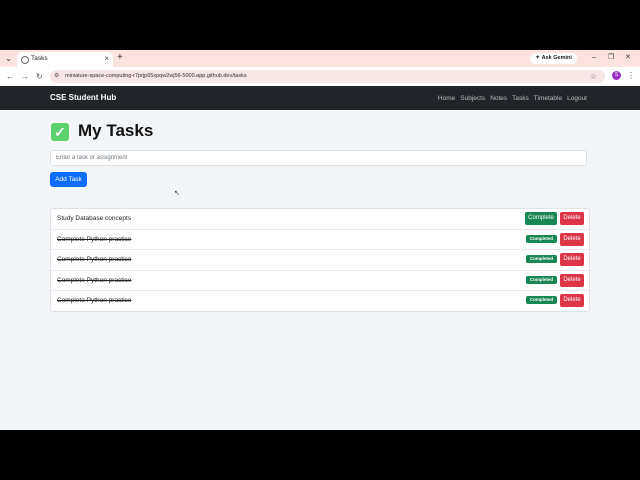 The height and width of the screenshot is (480, 640). What do you see at coordinates (594, 58) in the screenshot?
I see `minimize-icon: –` at bounding box center [594, 58].